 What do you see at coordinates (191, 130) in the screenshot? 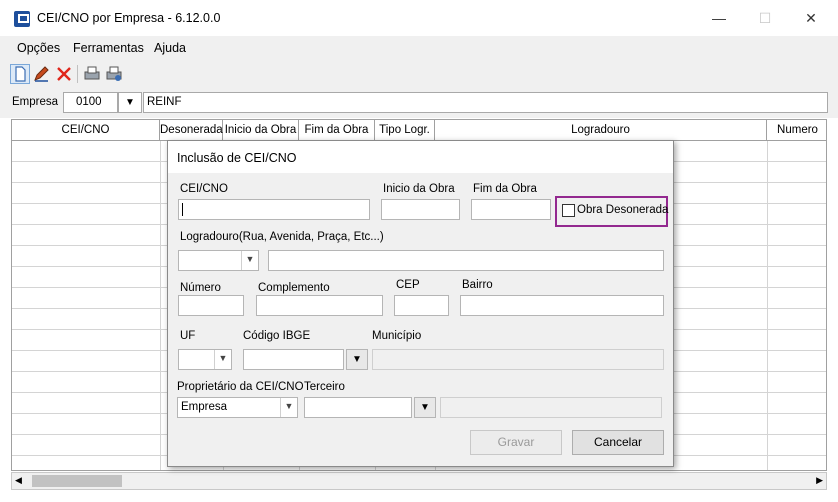
I see `col-header-desonerada: Desonerada` at bounding box center [191, 130].